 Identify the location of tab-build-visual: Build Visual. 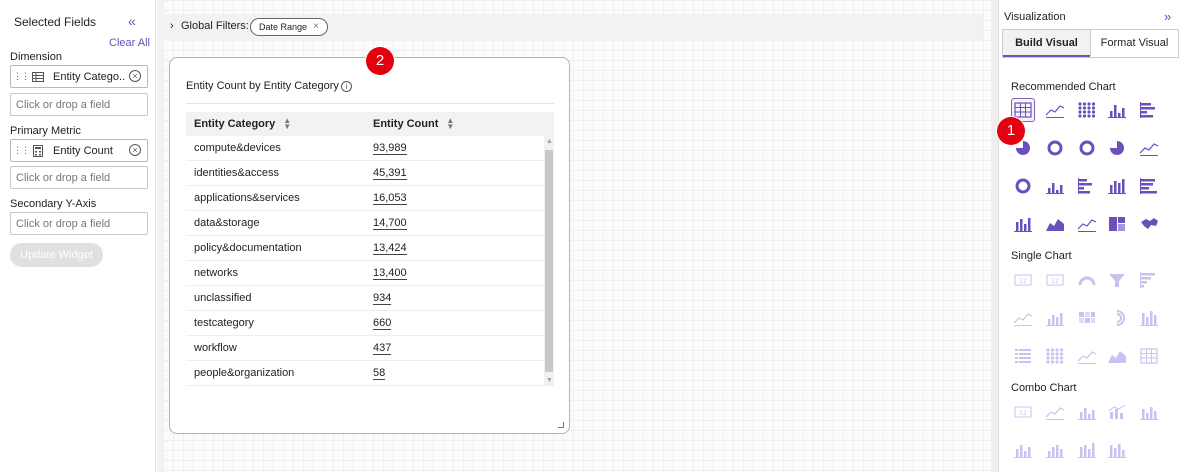
(1046, 43).